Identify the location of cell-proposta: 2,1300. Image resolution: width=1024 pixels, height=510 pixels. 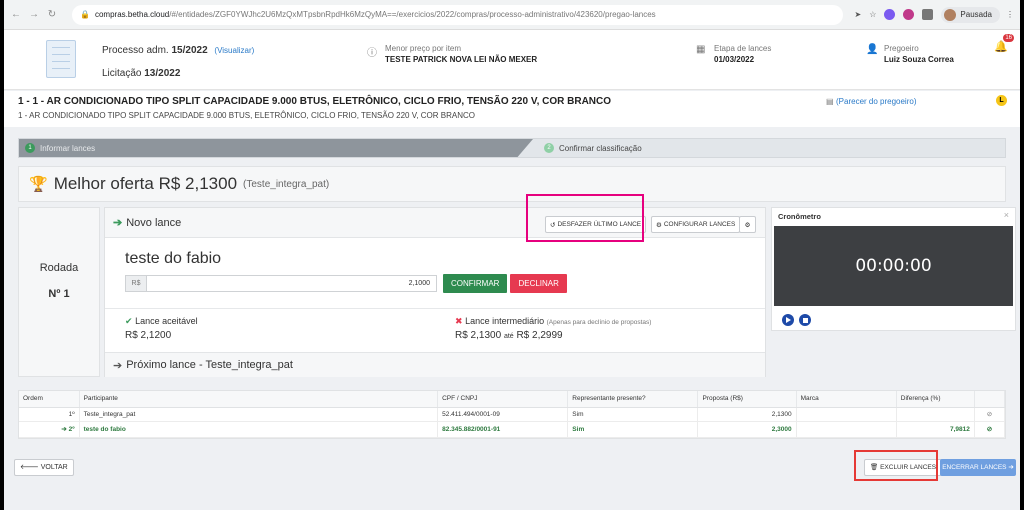
(747, 414).